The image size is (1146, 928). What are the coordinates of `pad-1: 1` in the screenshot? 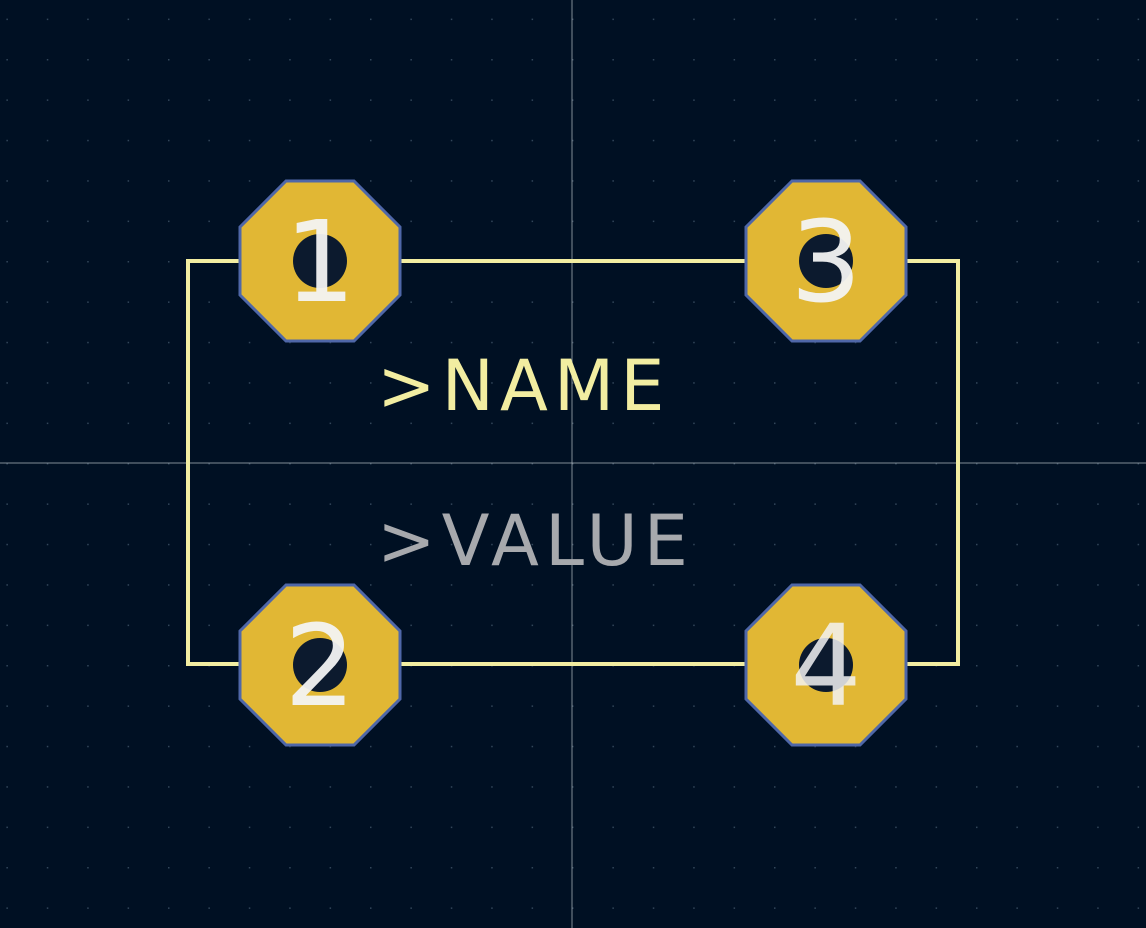 It's located at (320, 261).